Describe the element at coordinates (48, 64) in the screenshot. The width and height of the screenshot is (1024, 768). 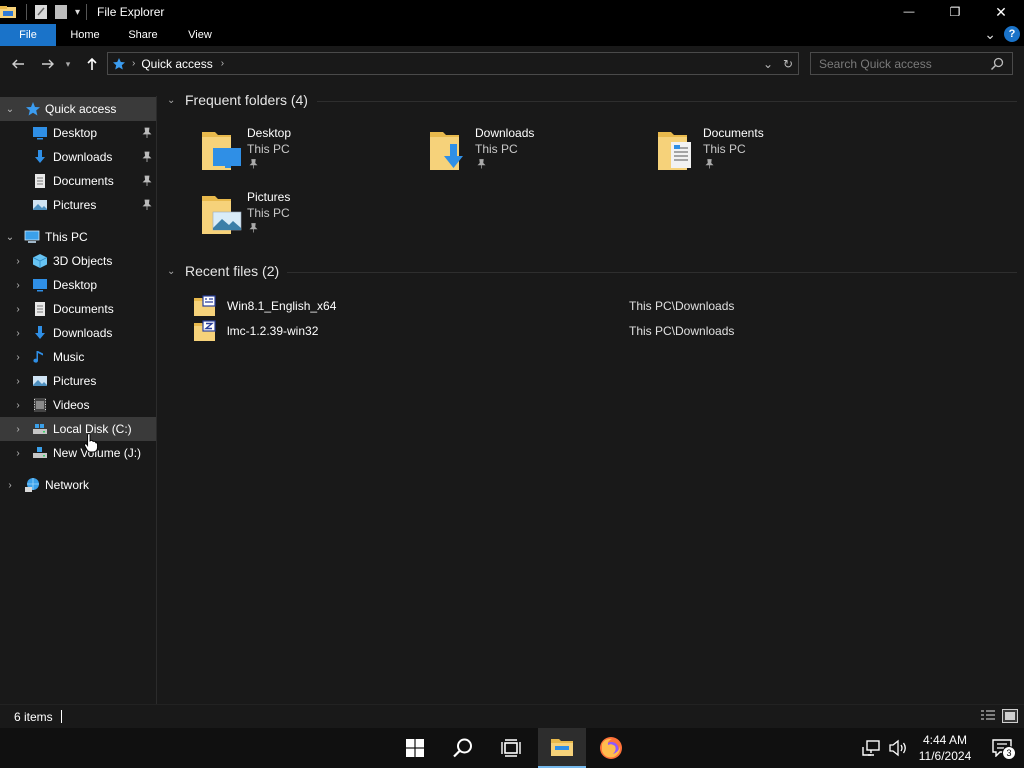
I see `forward-button` at that location.